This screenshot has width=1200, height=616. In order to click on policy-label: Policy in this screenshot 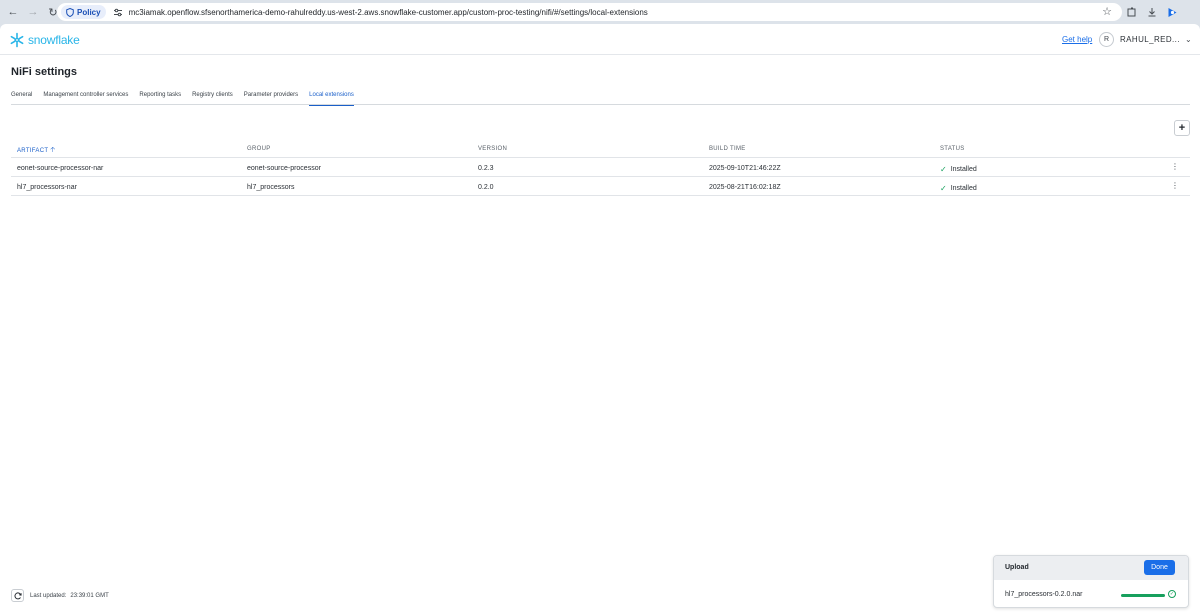, I will do `click(89, 12)`.